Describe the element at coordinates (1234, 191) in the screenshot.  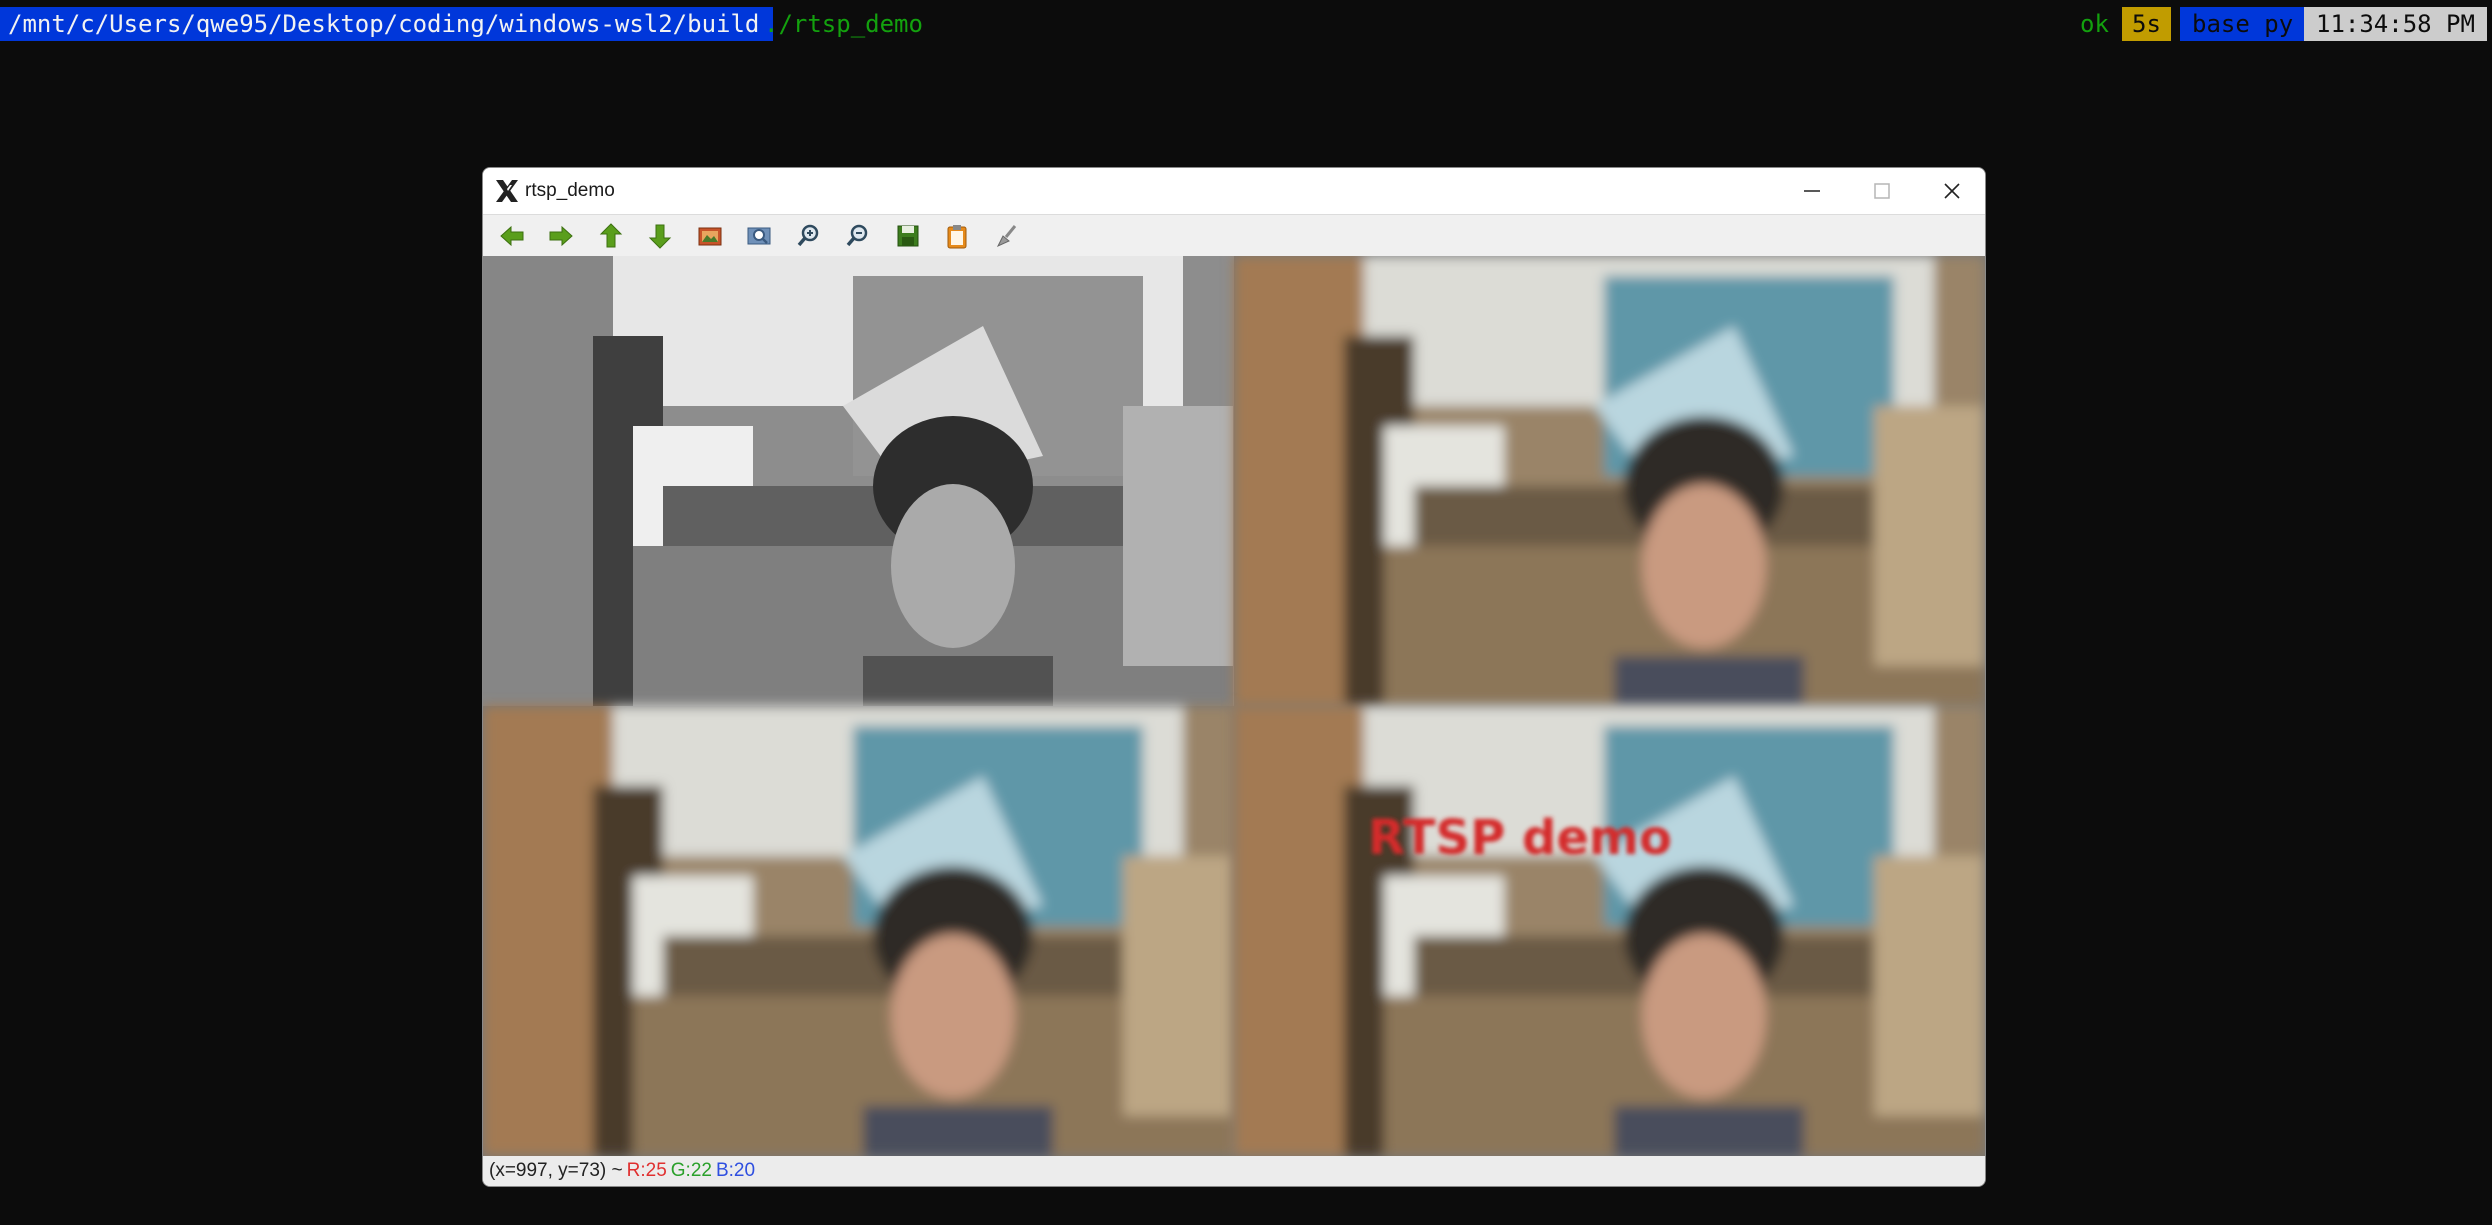
I see `title-bar: rtsp_demo` at that location.